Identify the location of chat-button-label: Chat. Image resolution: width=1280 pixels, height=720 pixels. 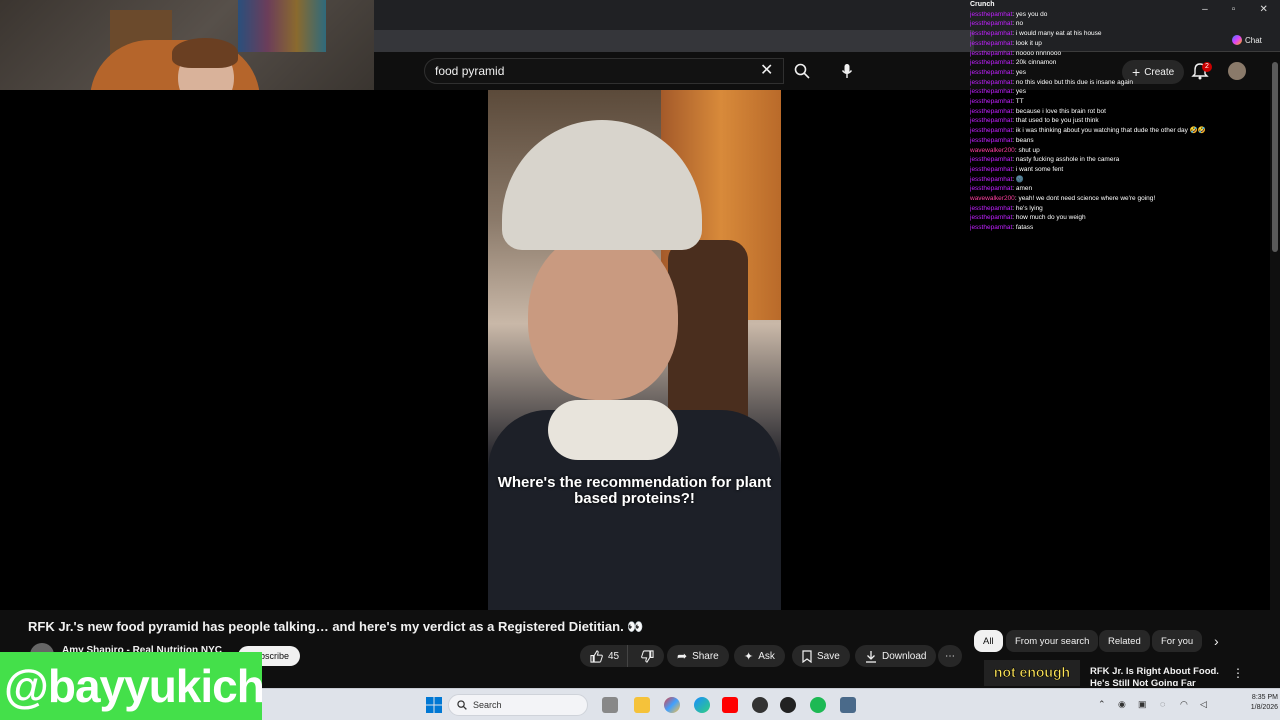
(1253, 40).